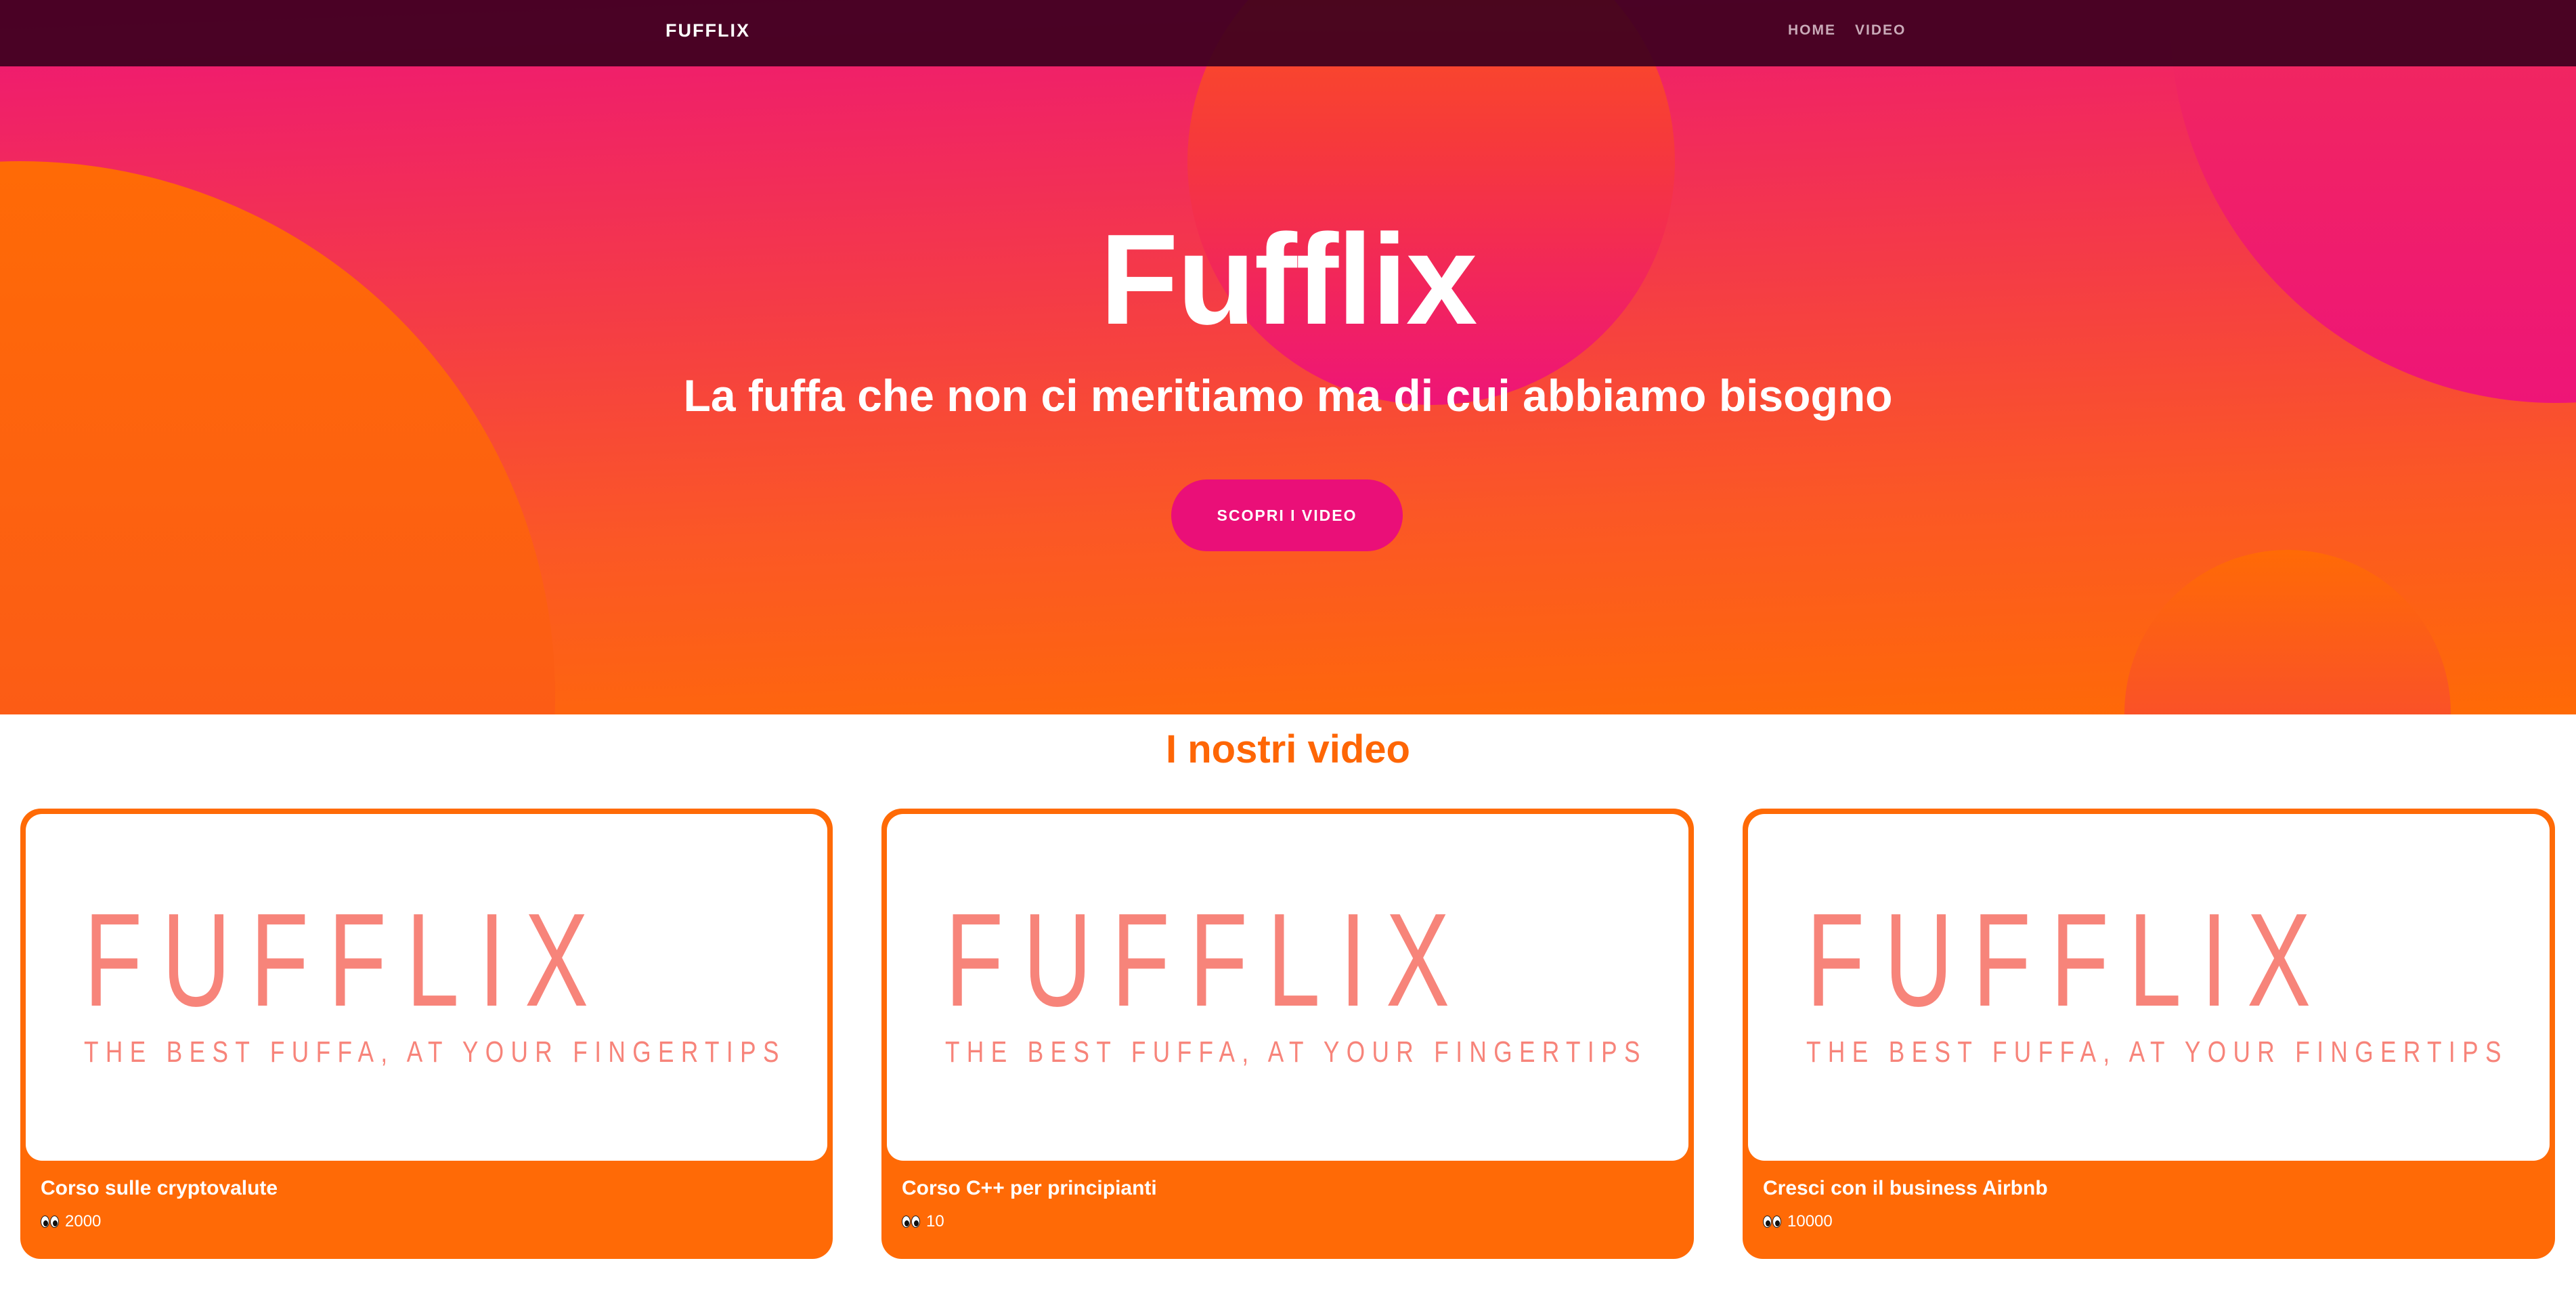 The height and width of the screenshot is (1307, 2576). Describe the element at coordinates (935, 1221) in the screenshot. I see `video-views-count: 10` at that location.